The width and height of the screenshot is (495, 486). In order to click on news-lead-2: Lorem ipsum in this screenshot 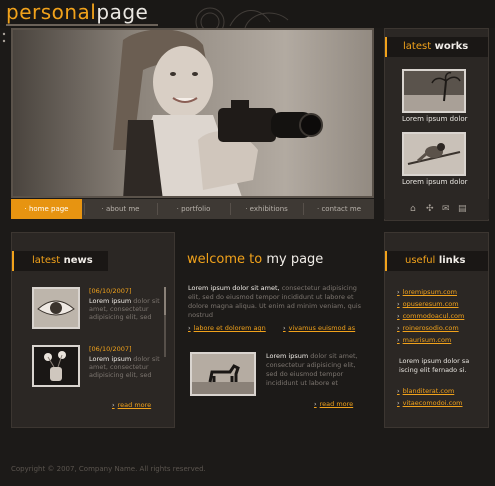, I will do `click(110, 359)`.